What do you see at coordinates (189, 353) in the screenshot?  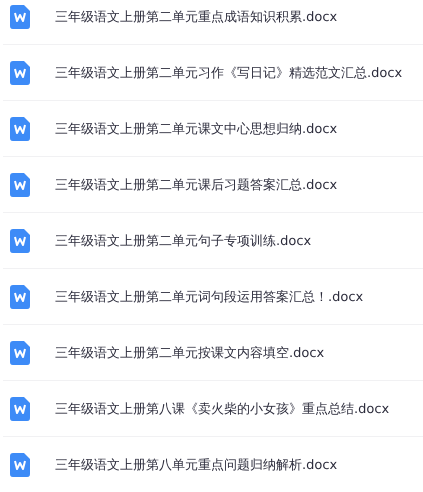 I see `file-name: 三年级语文上册第二单元按课文内容填空.docx` at bounding box center [189, 353].